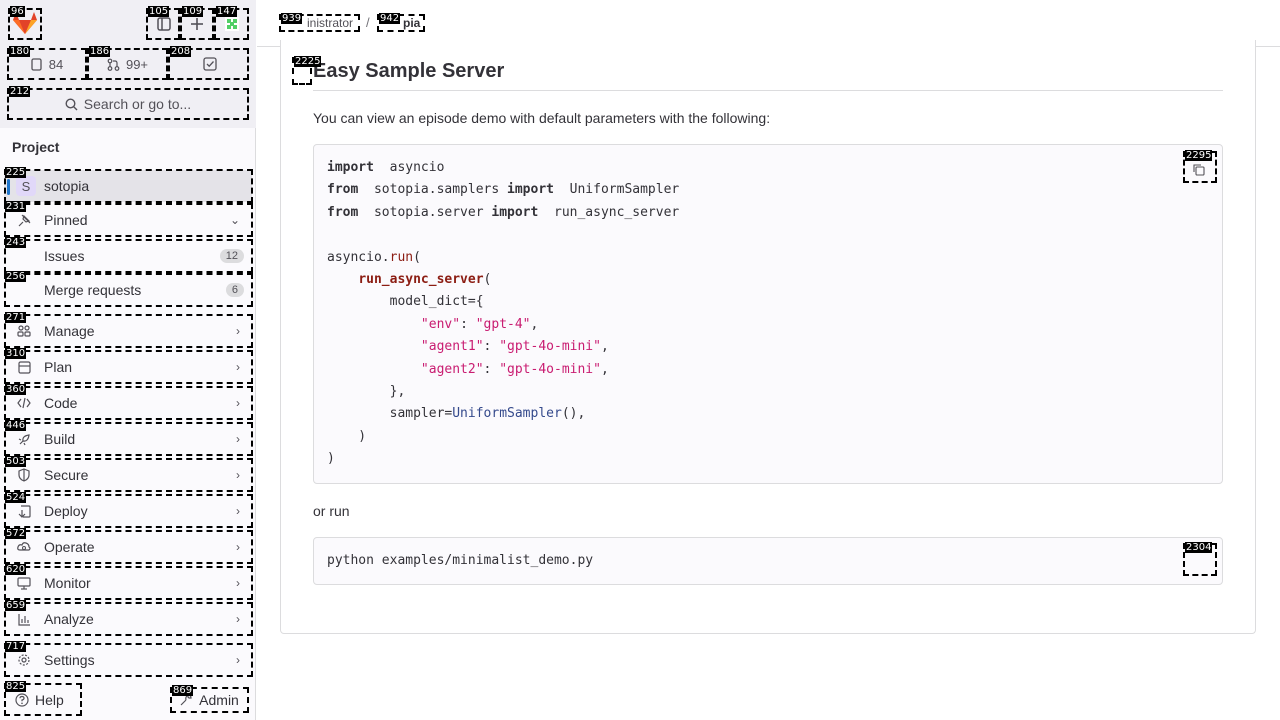 This screenshot has height=720, width=1280. I want to click on sidebar-item-label: Merge requests, so click(93, 290).